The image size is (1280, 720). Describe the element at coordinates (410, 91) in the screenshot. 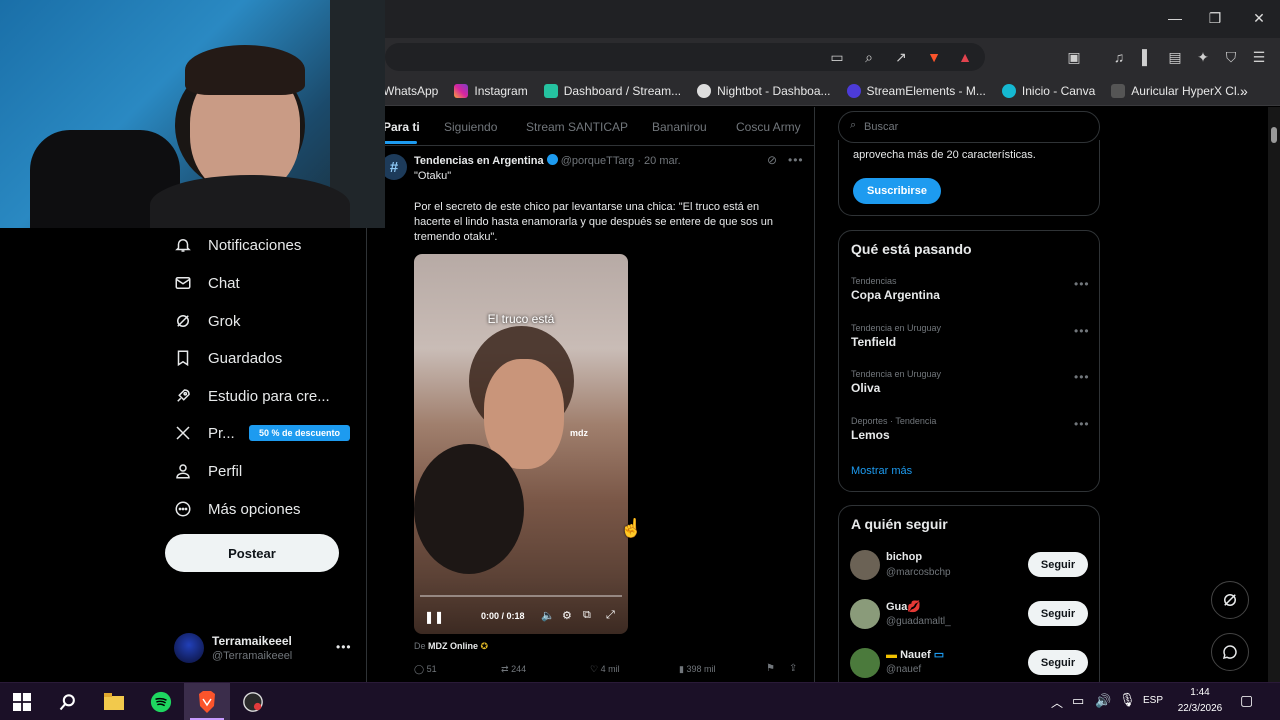

I see `bookmark-whatsapp: WhatsApp` at that location.